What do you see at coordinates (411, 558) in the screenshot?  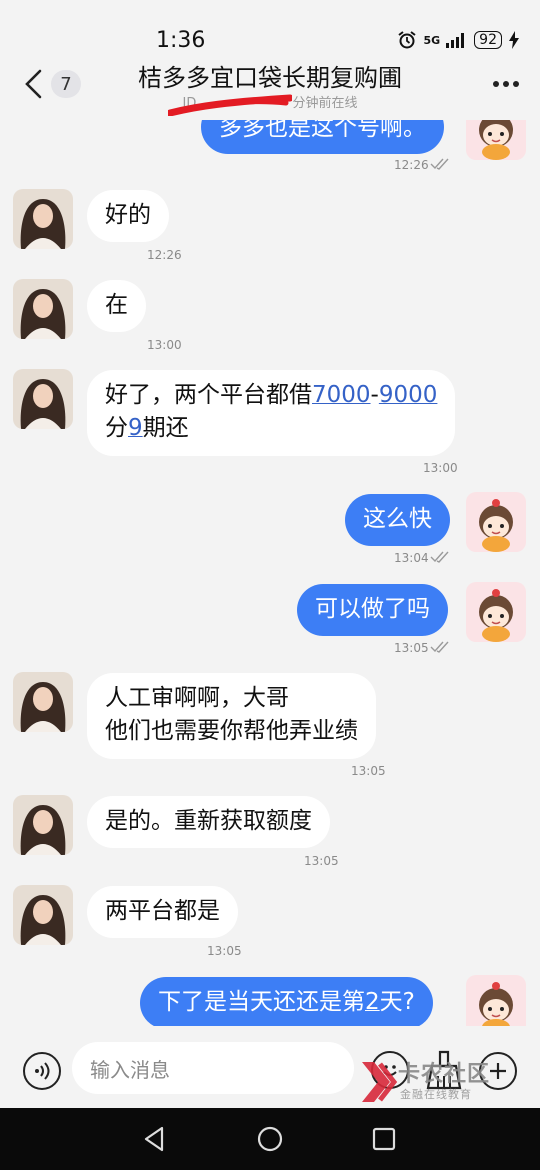 I see `message-time: 13:04` at bounding box center [411, 558].